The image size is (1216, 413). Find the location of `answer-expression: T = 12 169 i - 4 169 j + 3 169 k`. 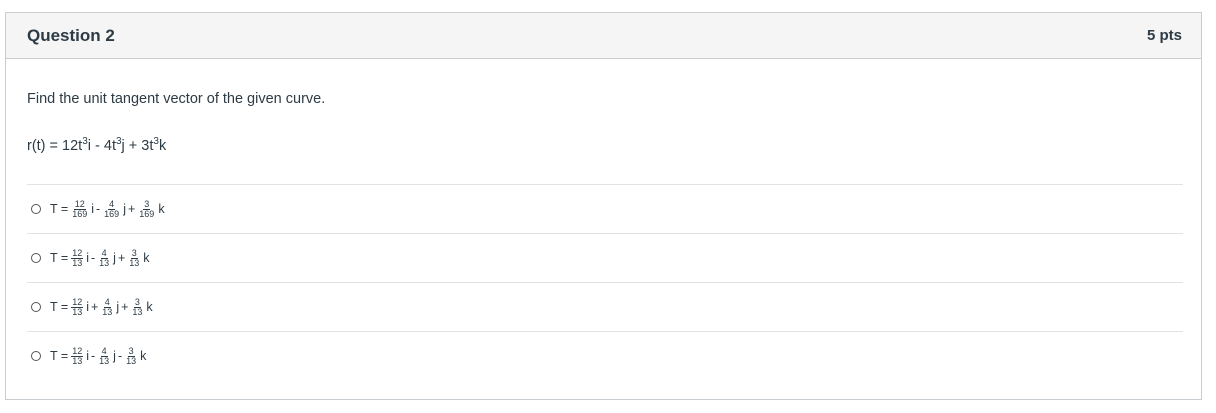

answer-expression: T = 12 169 i - 4 169 j + 3 169 k is located at coordinates (107, 208).